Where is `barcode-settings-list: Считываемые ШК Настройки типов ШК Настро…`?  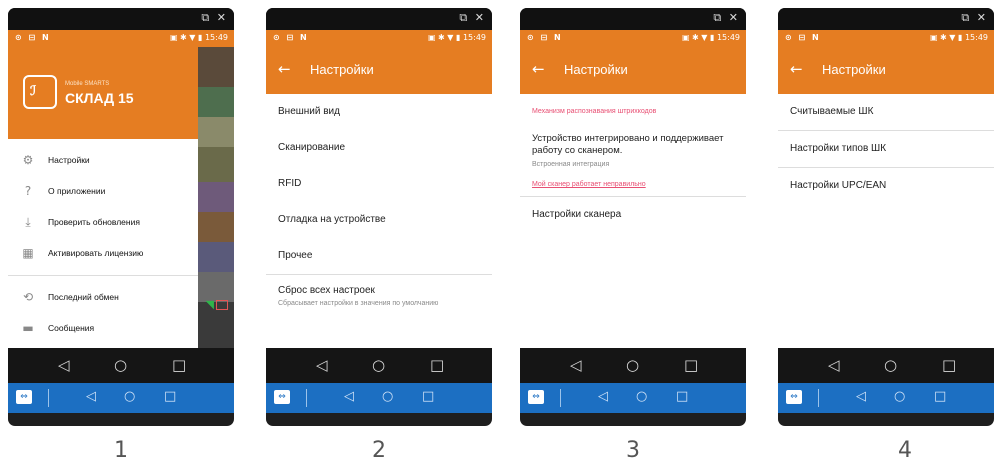 barcode-settings-list: Считываемые ШК Настройки типов ШК Настро… is located at coordinates (886, 221).